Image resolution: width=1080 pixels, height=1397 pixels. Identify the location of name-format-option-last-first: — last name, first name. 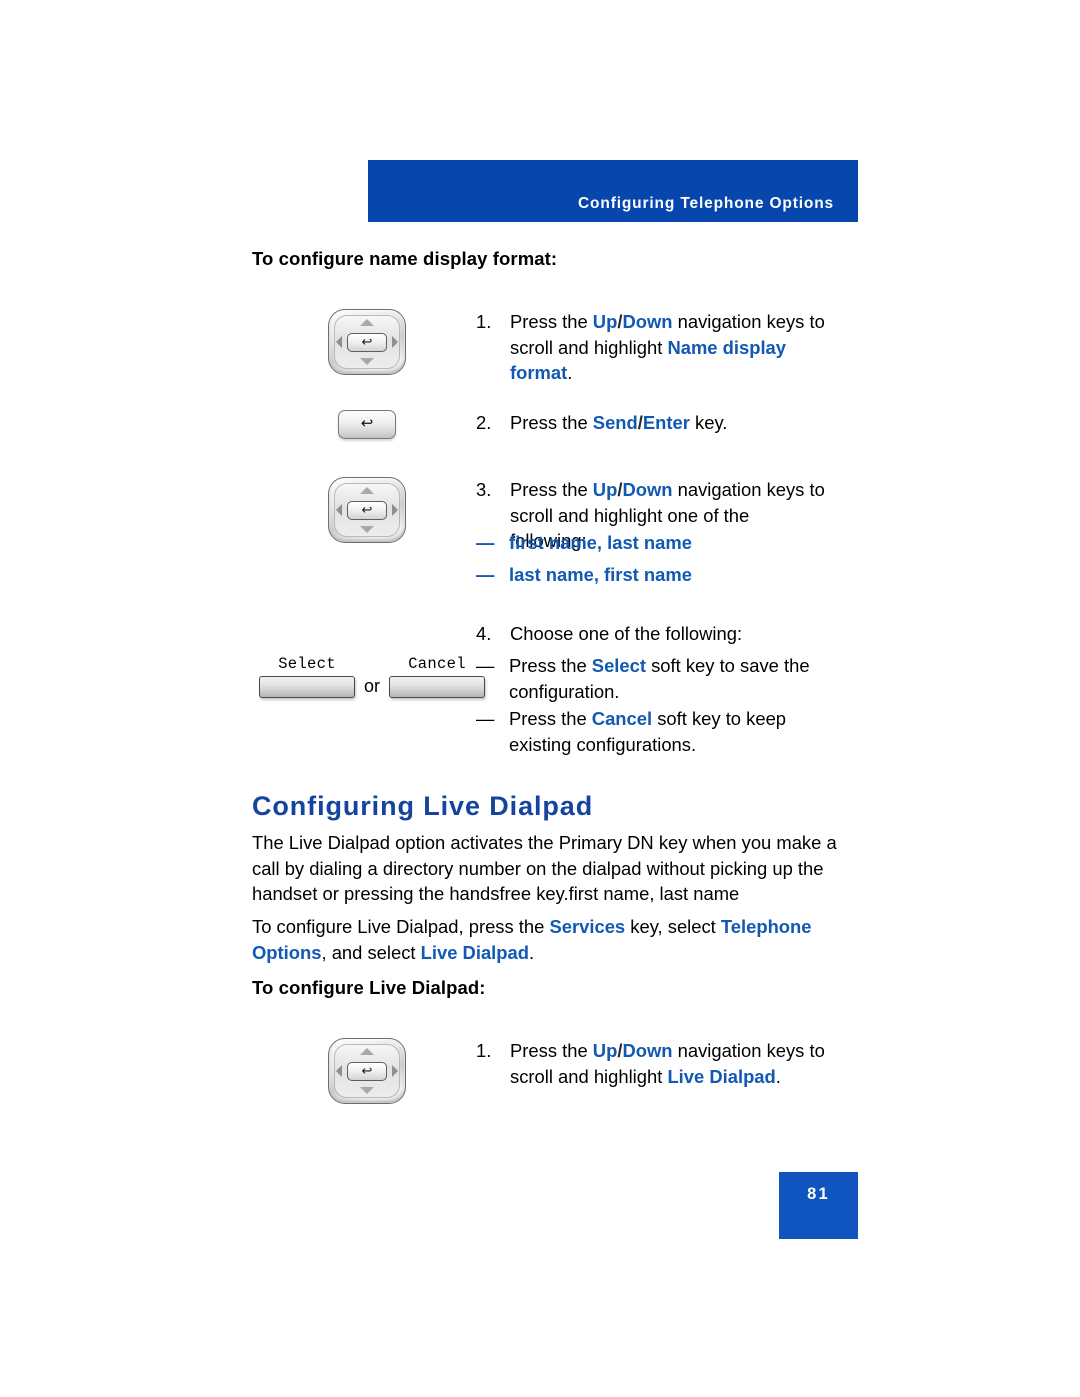
(651, 575).